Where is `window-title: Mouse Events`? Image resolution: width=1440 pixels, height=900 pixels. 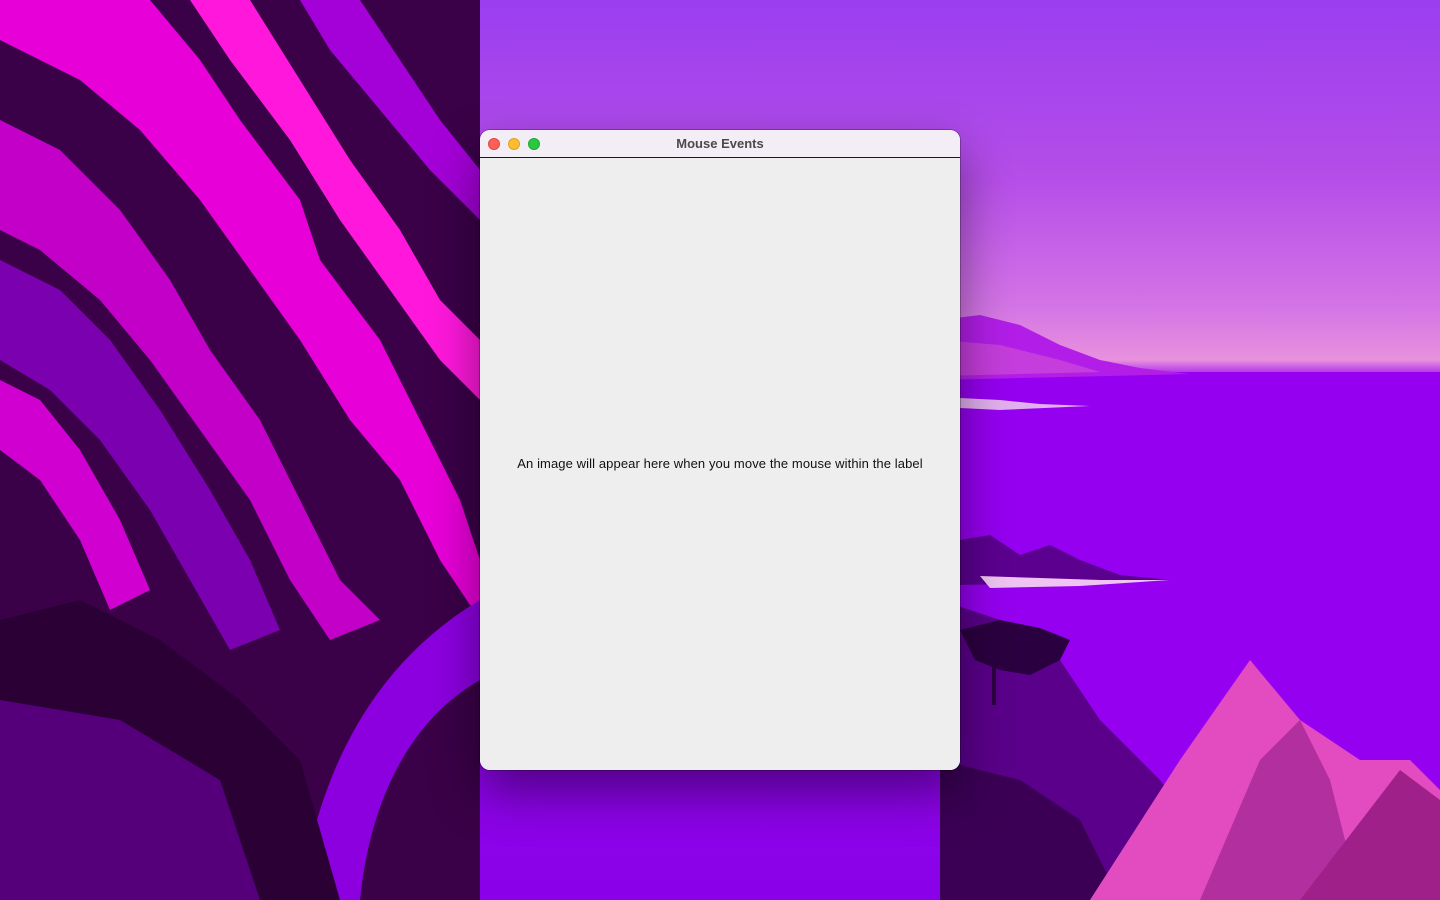
window-title: Mouse Events is located at coordinates (720, 143).